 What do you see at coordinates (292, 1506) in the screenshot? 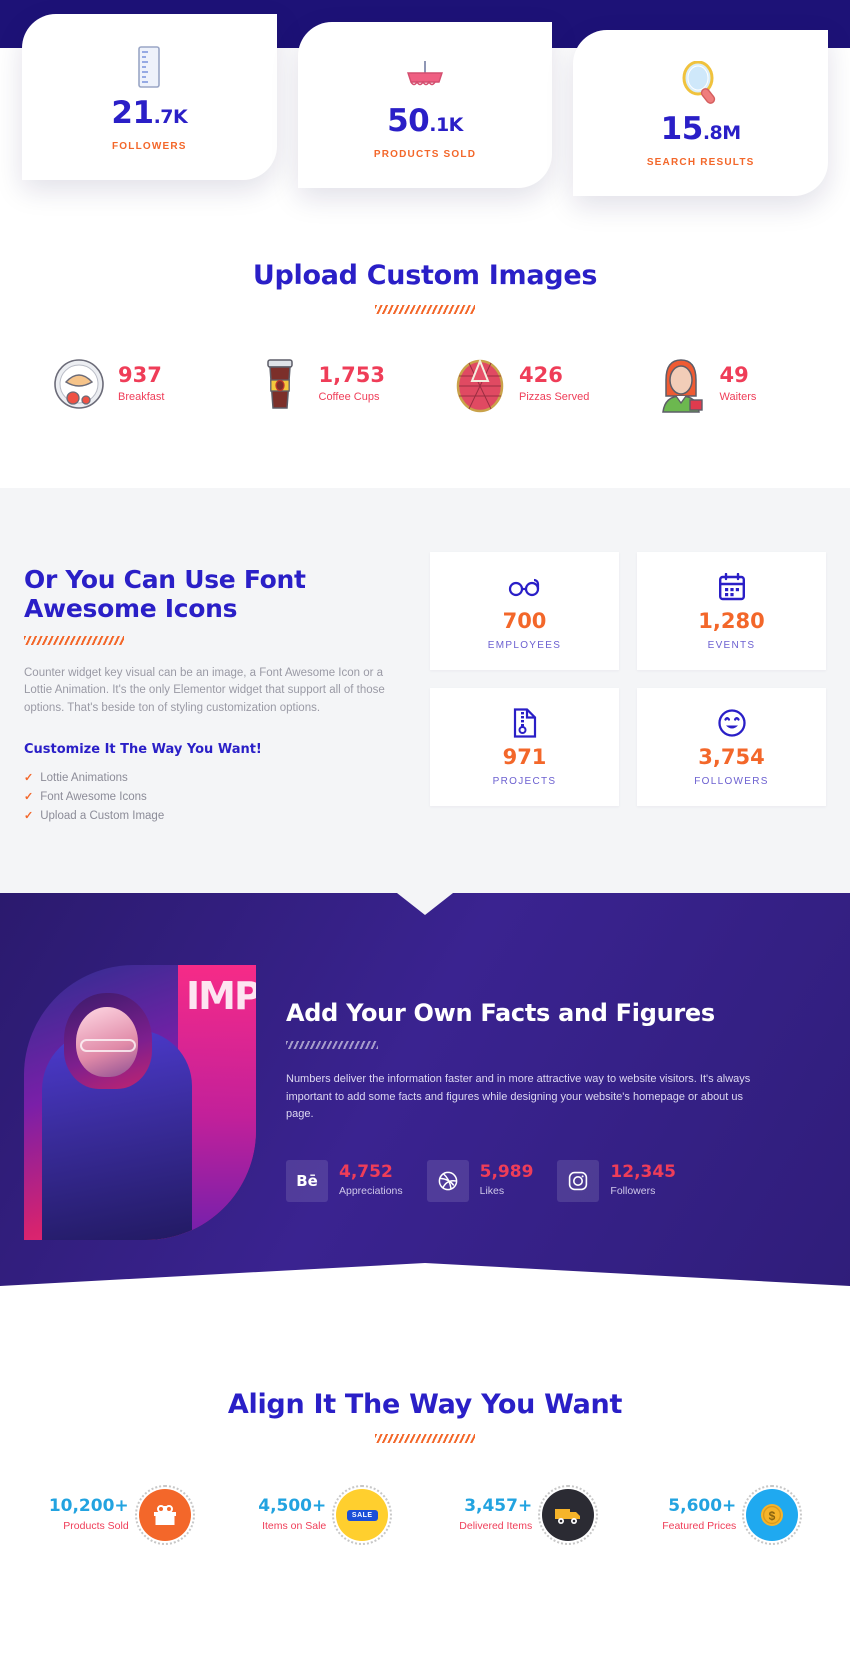
I see `align-number: 4,500+` at bounding box center [292, 1506].